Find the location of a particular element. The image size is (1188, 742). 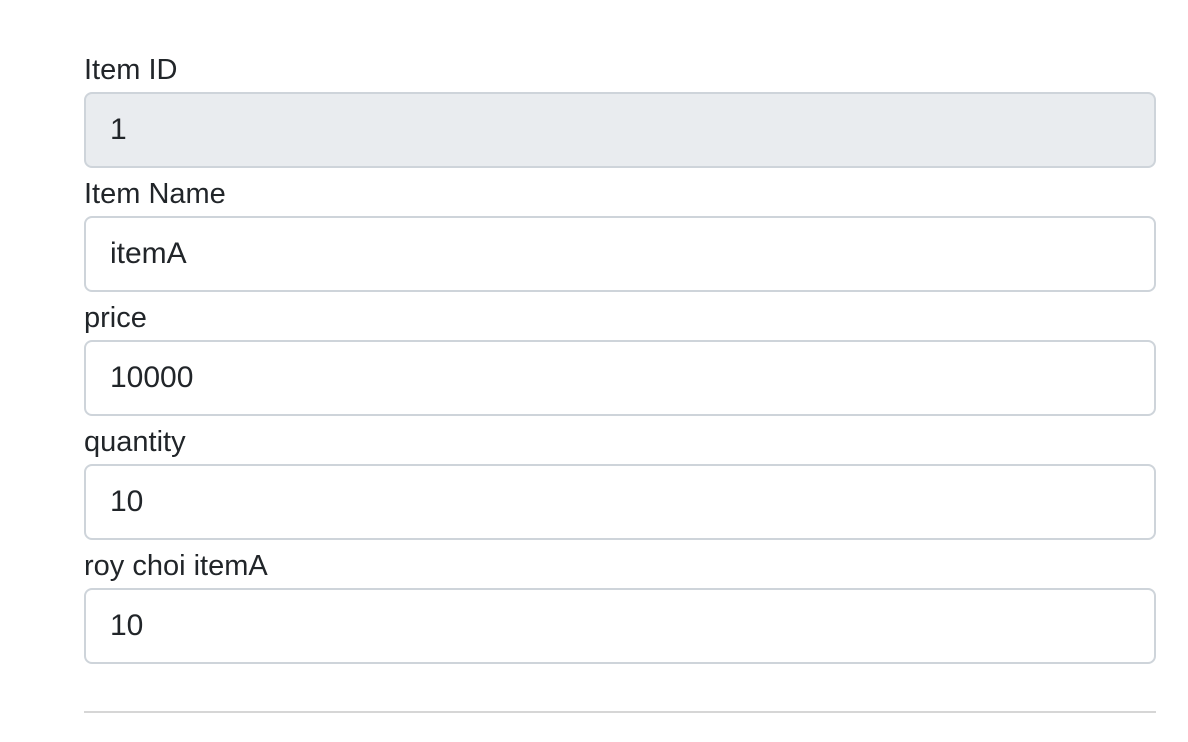

roy-choi-item-field: roy choi itemA is located at coordinates (620, 605).